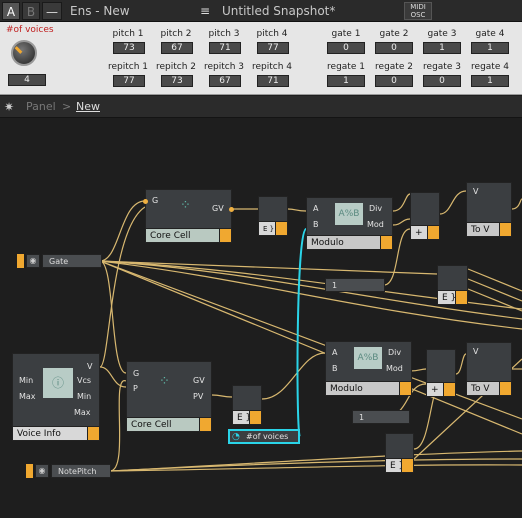 Image resolution: width=522 pixels, height=518 pixels. Describe the element at coordinates (381, 417) in the screenshot. I see `constant-2: 1` at that location.